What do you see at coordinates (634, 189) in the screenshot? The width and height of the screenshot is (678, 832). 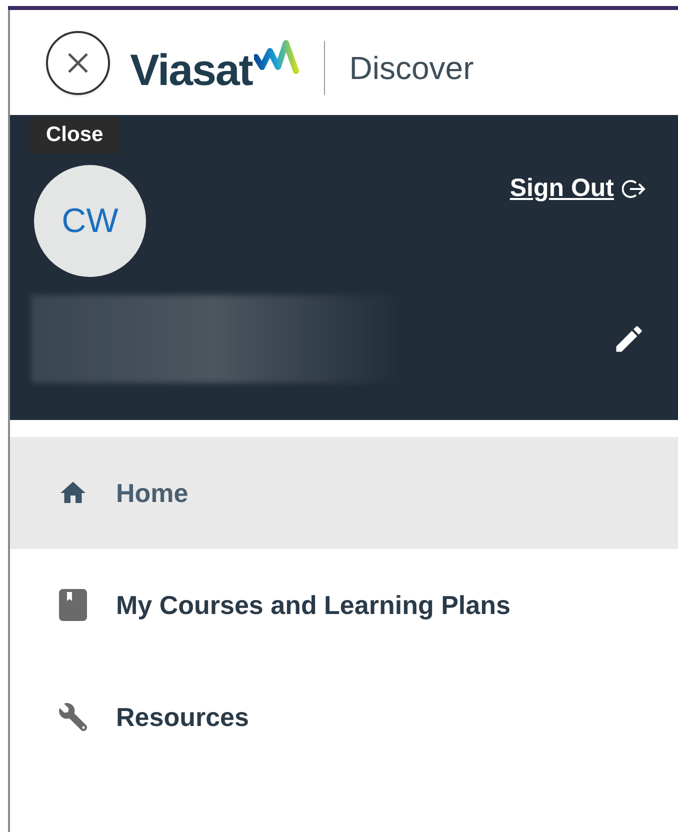 I see `sign-out-icon` at bounding box center [634, 189].